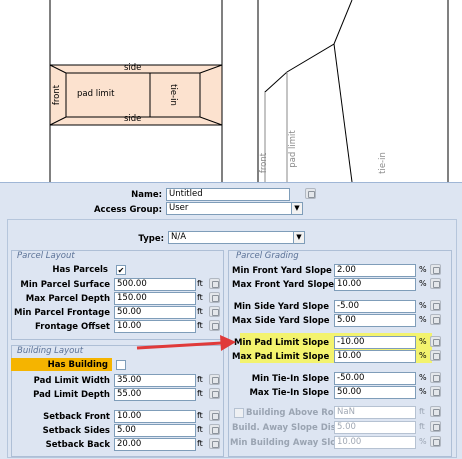 Image resolution: width=462 pixels, height=459 pixels. What do you see at coordinates (228, 343) in the screenshot?
I see `annotation-arrow-head` at bounding box center [228, 343].